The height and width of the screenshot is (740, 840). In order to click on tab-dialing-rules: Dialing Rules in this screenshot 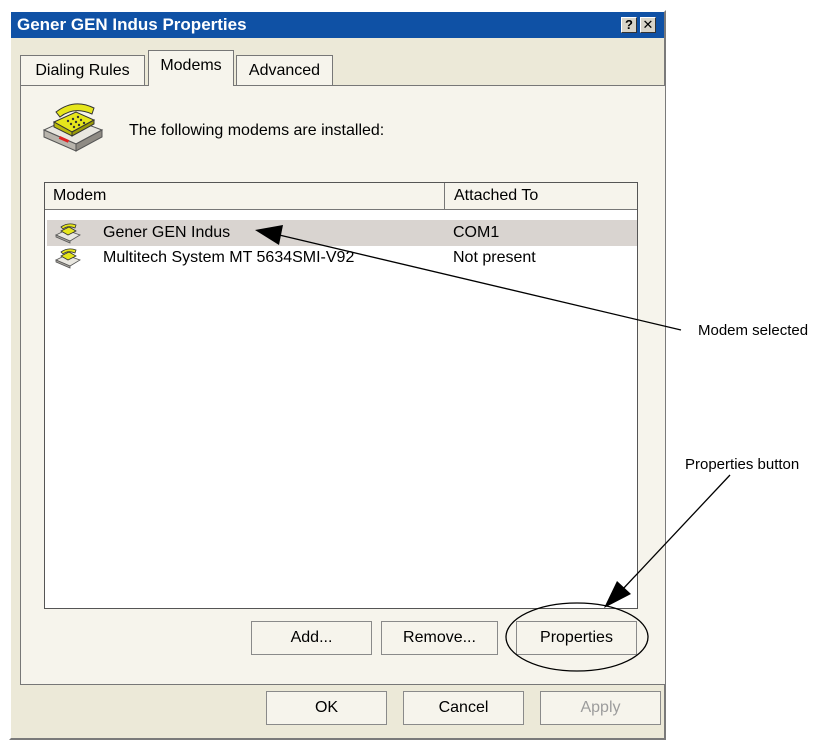, I will do `click(82, 70)`.